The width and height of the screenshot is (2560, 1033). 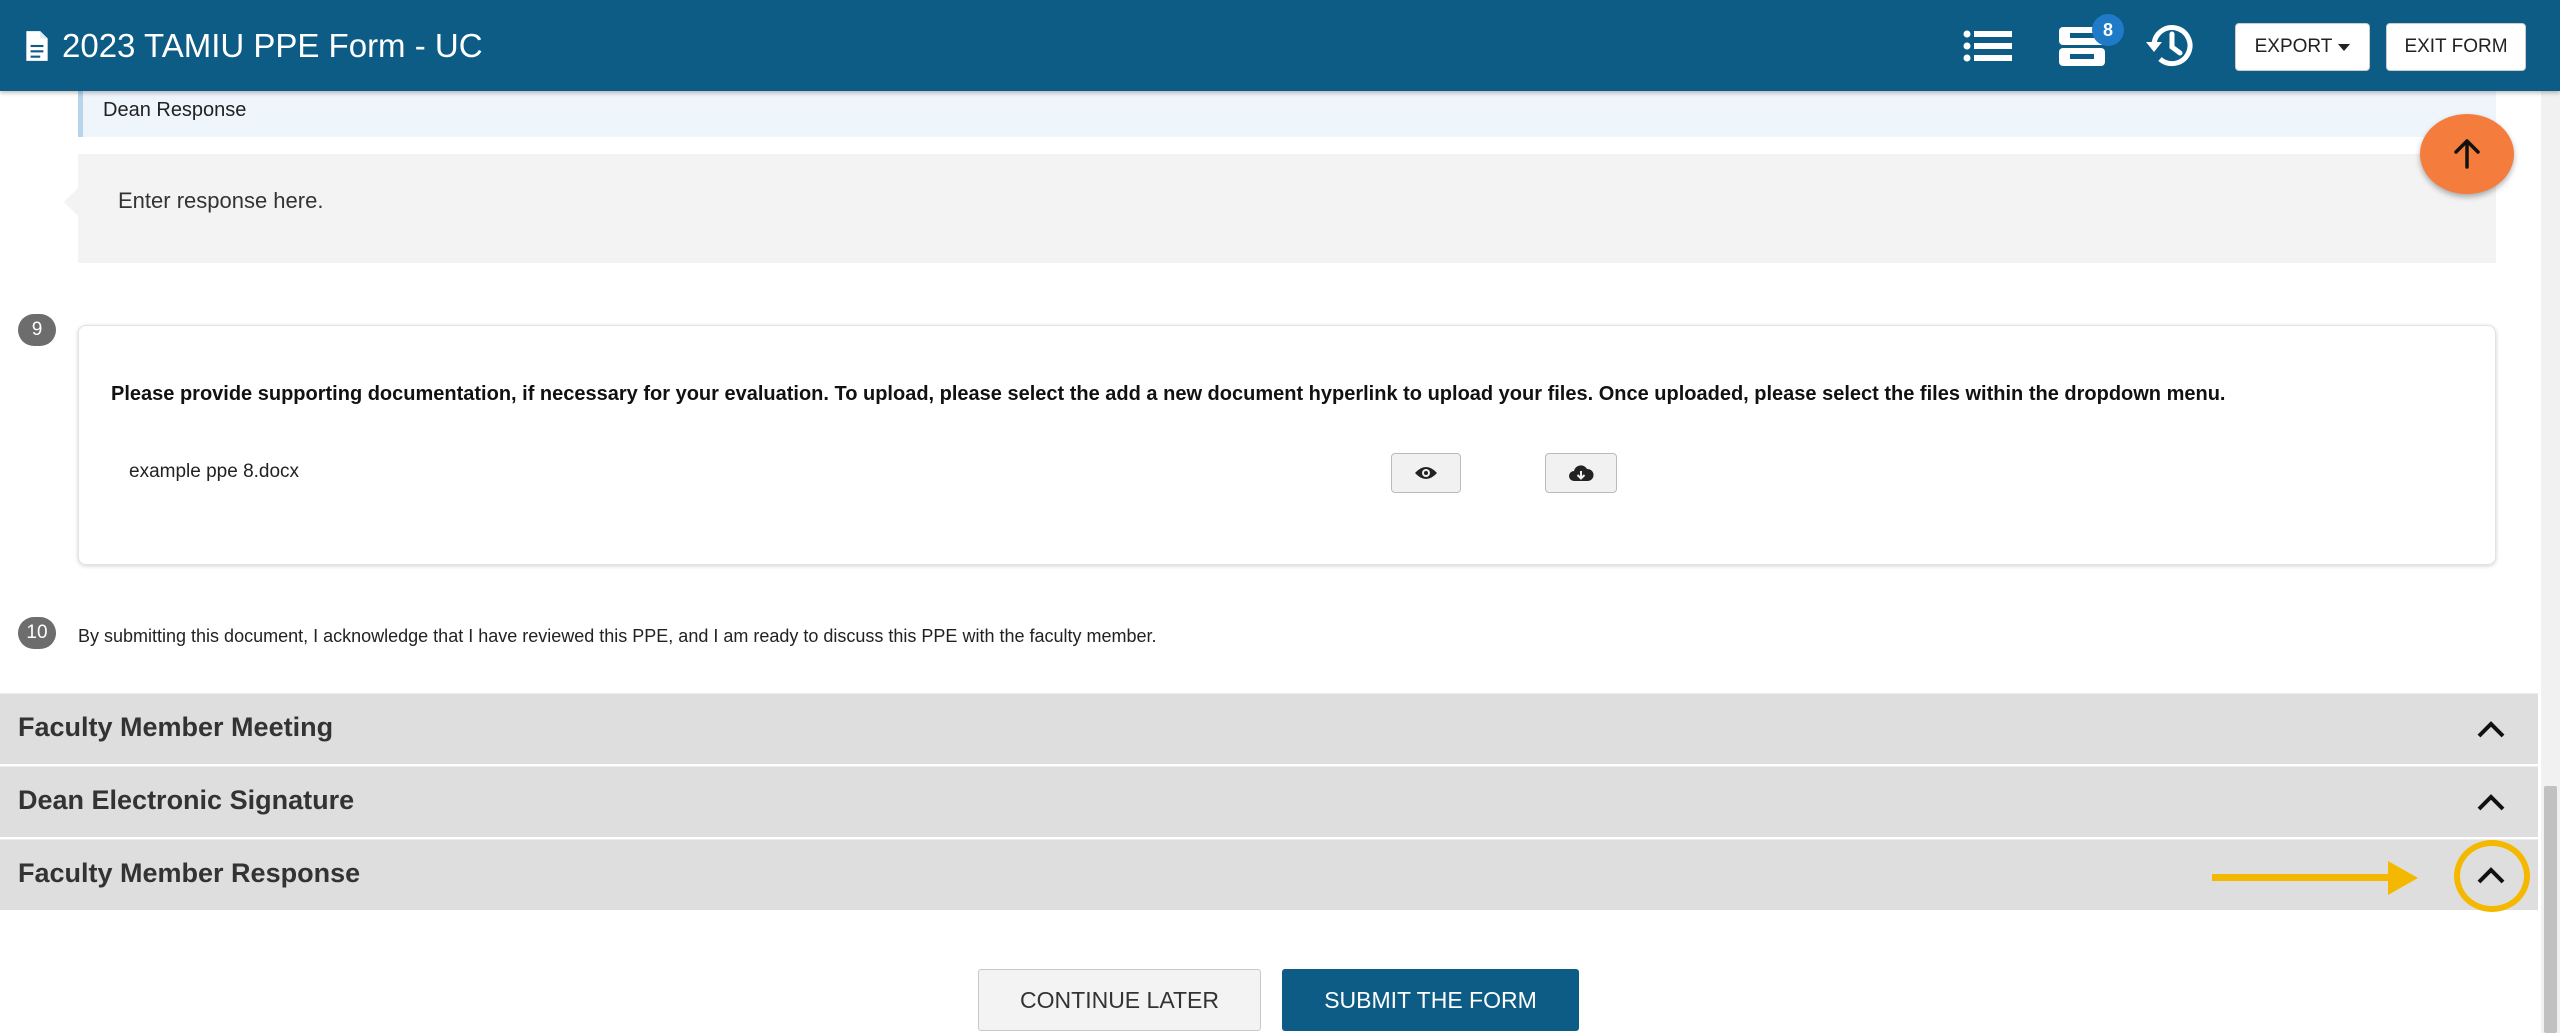 I want to click on arrow-up-icon, so click(x=2467, y=154).